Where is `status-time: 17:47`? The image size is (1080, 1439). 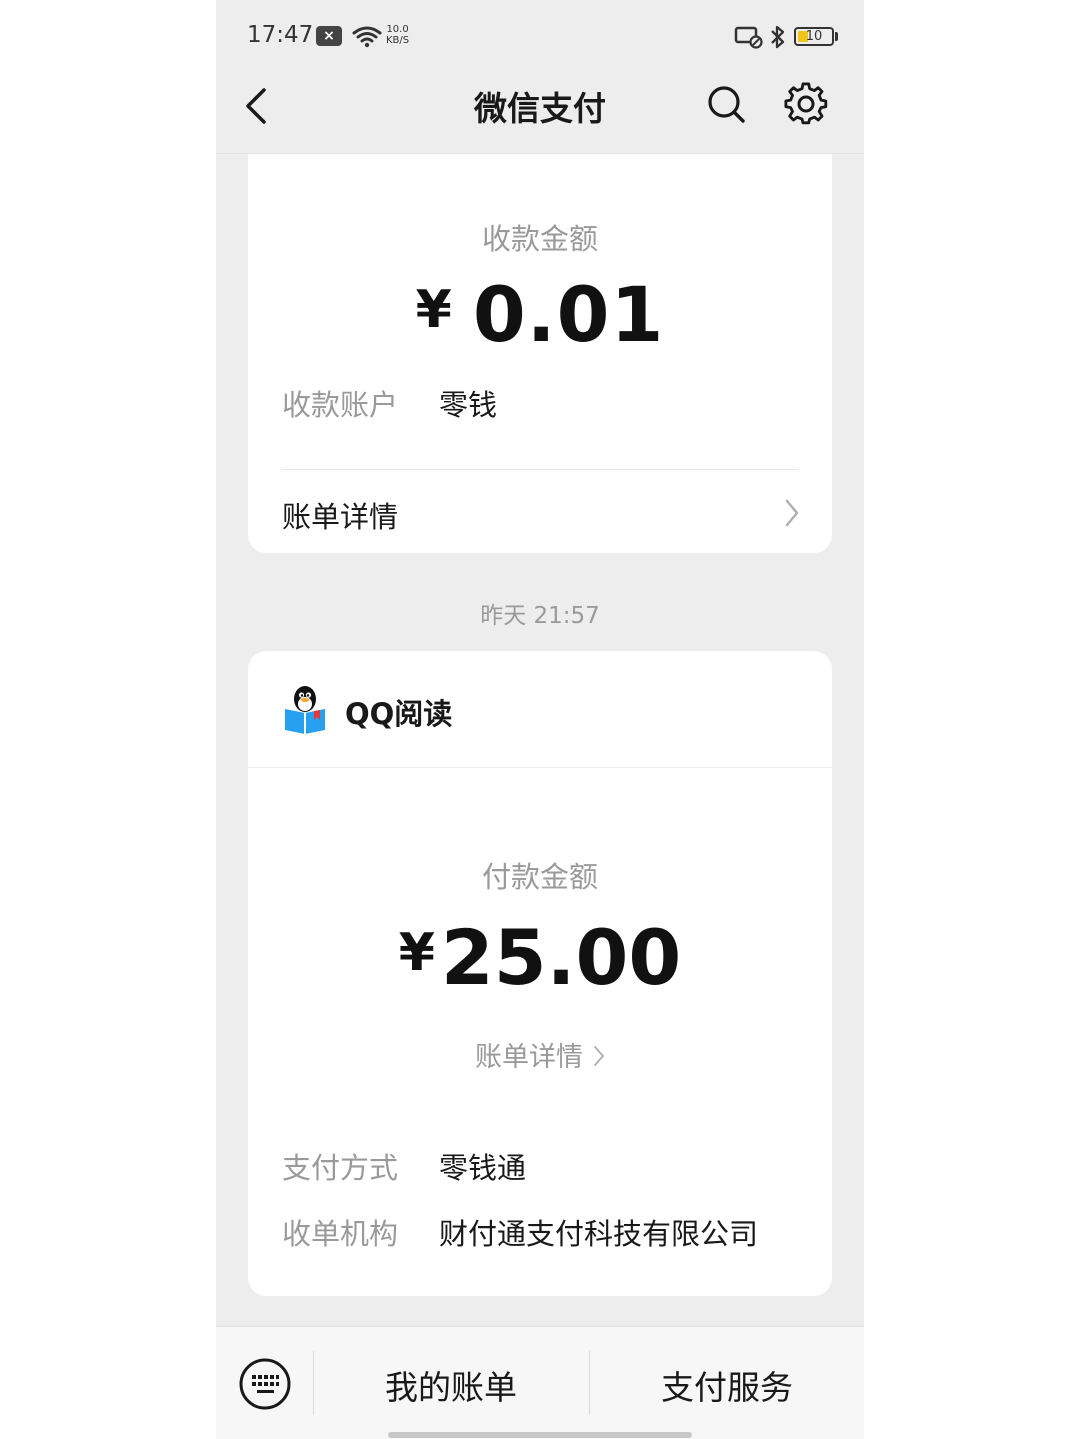
status-time: 17:47 is located at coordinates (280, 35).